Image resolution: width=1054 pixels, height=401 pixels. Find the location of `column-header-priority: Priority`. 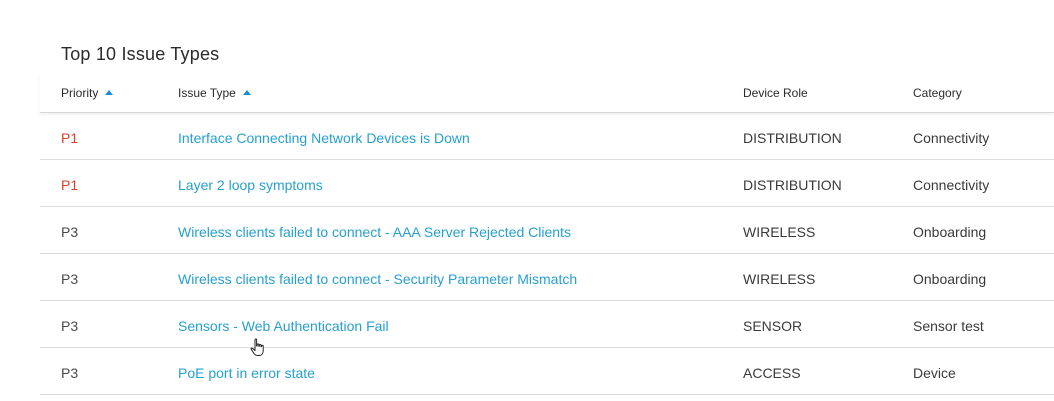

column-header-priority: Priority is located at coordinates (87, 93).